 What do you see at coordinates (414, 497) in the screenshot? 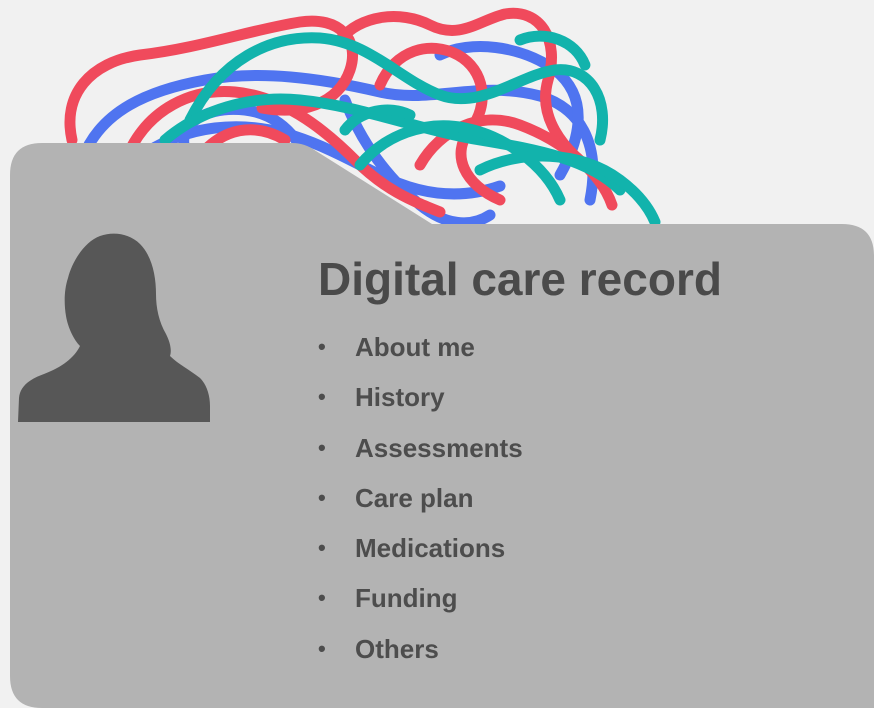
I see `list-item-label: Care plan` at bounding box center [414, 497].